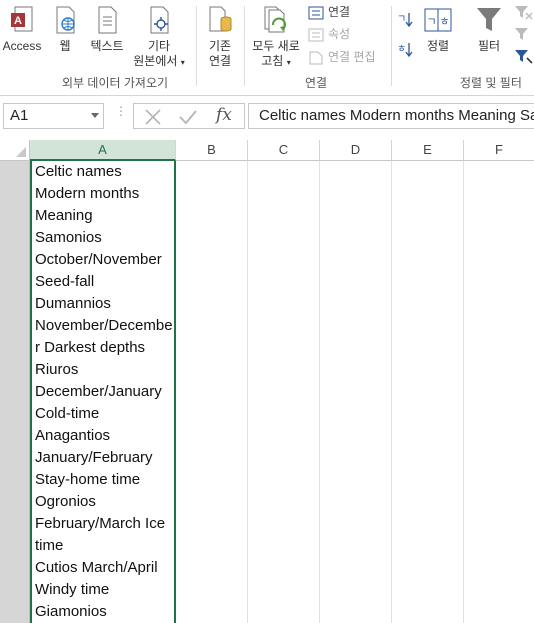 This screenshot has height=623, width=534. Describe the element at coordinates (71, 611) in the screenshot. I see `cell-text-line: Giamonios` at that location.